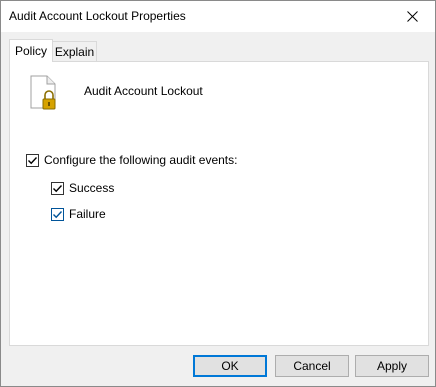 Image resolution: width=436 pixels, height=387 pixels. I want to click on failure-checkbox: Failure, so click(78, 214).